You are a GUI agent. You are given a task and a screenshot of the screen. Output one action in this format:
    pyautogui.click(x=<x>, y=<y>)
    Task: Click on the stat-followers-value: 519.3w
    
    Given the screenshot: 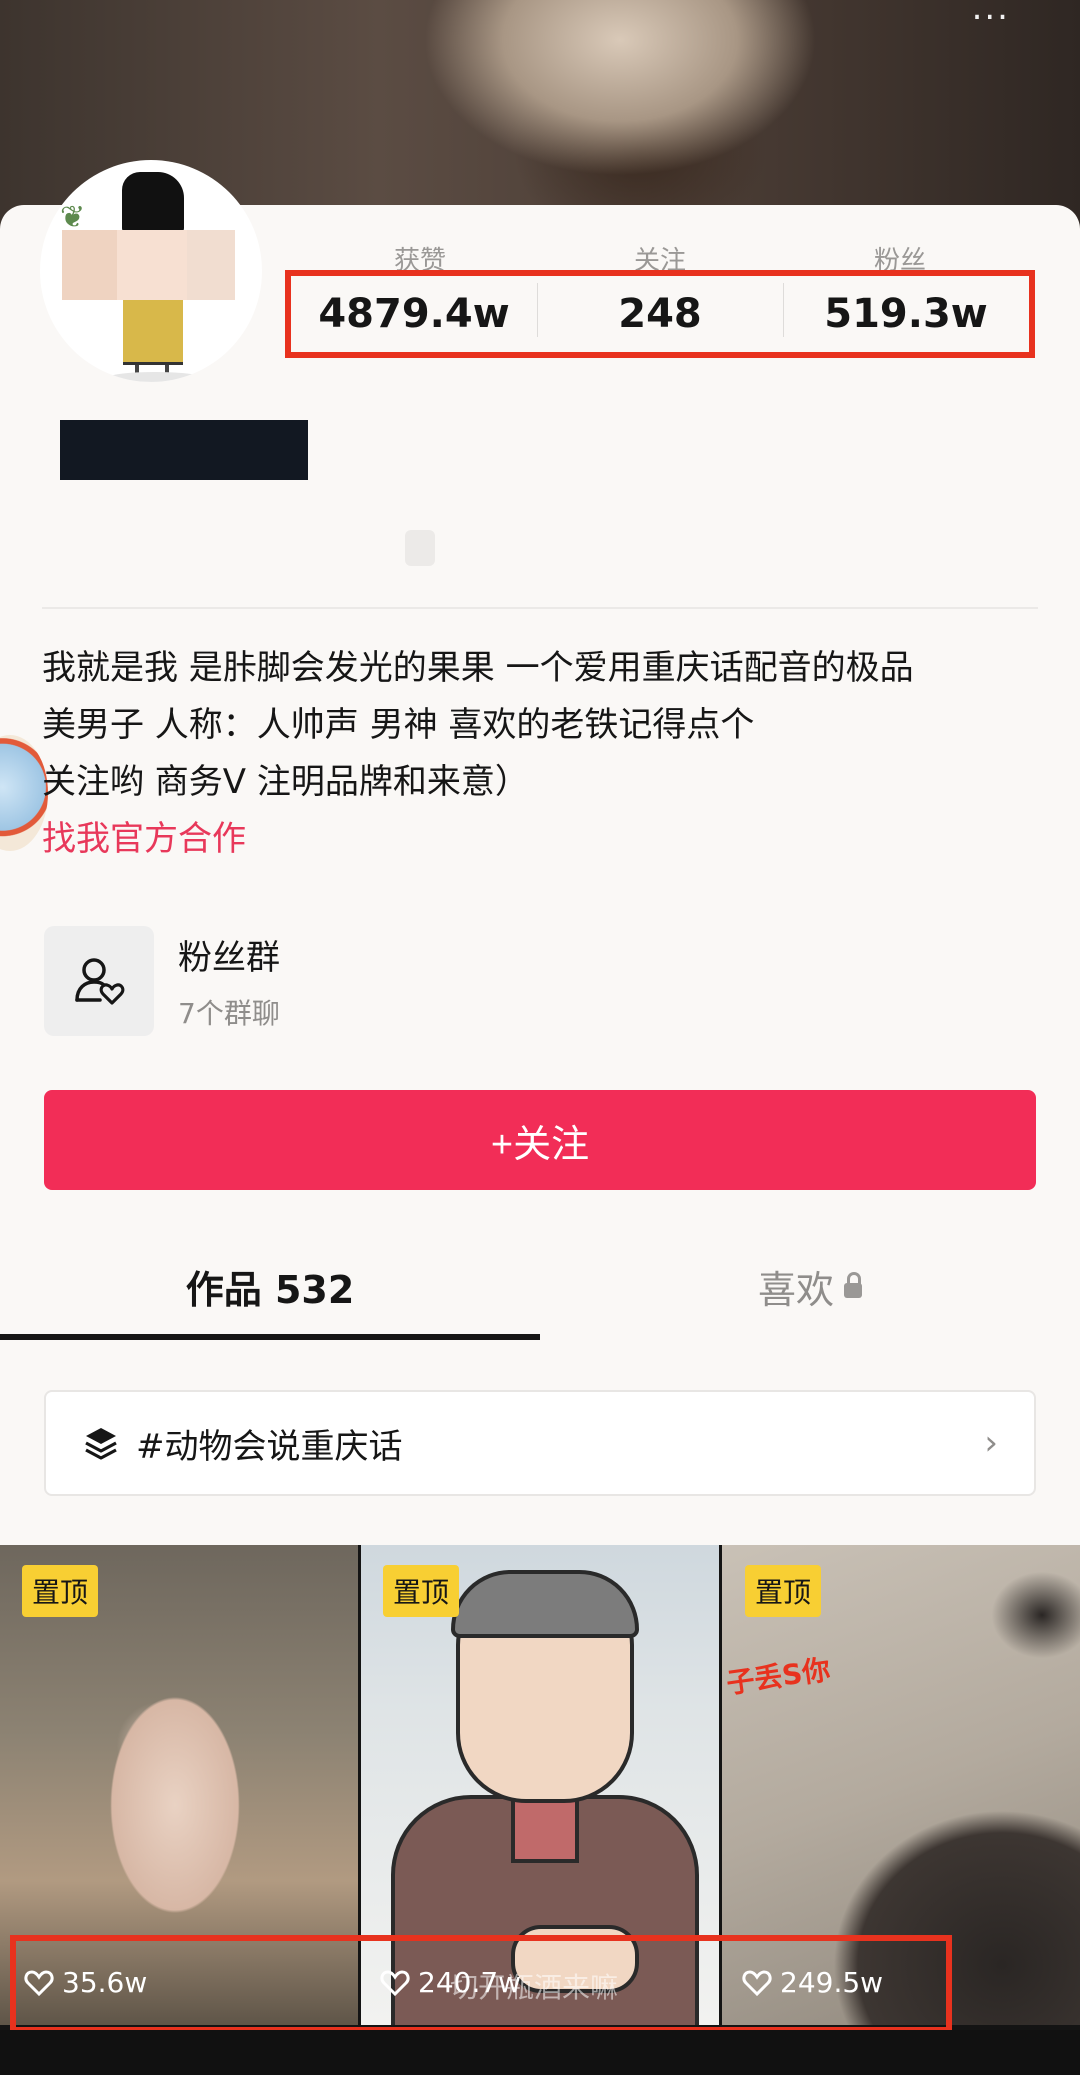 What is the action you would take?
    pyautogui.click(x=906, y=310)
    